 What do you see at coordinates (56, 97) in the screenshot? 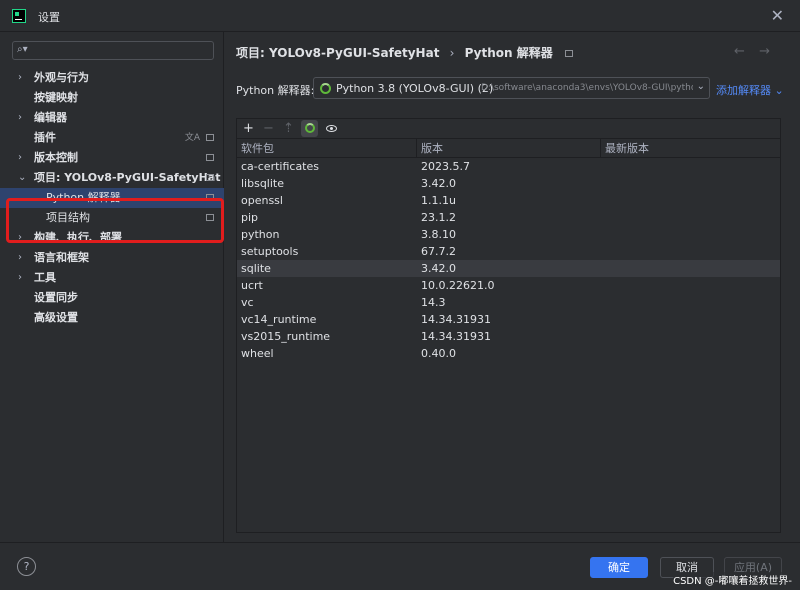
I see `sidebar-item-label: 按键映射` at bounding box center [56, 97].